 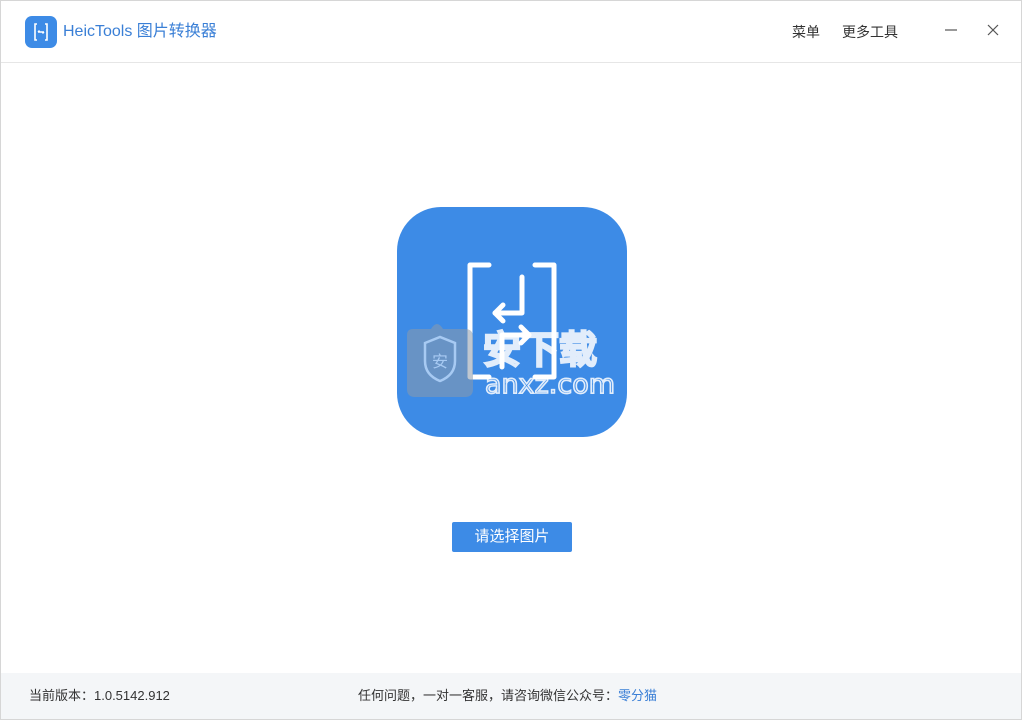 I want to click on version-label: 当前版本：1.0.5142.912, so click(x=99, y=695).